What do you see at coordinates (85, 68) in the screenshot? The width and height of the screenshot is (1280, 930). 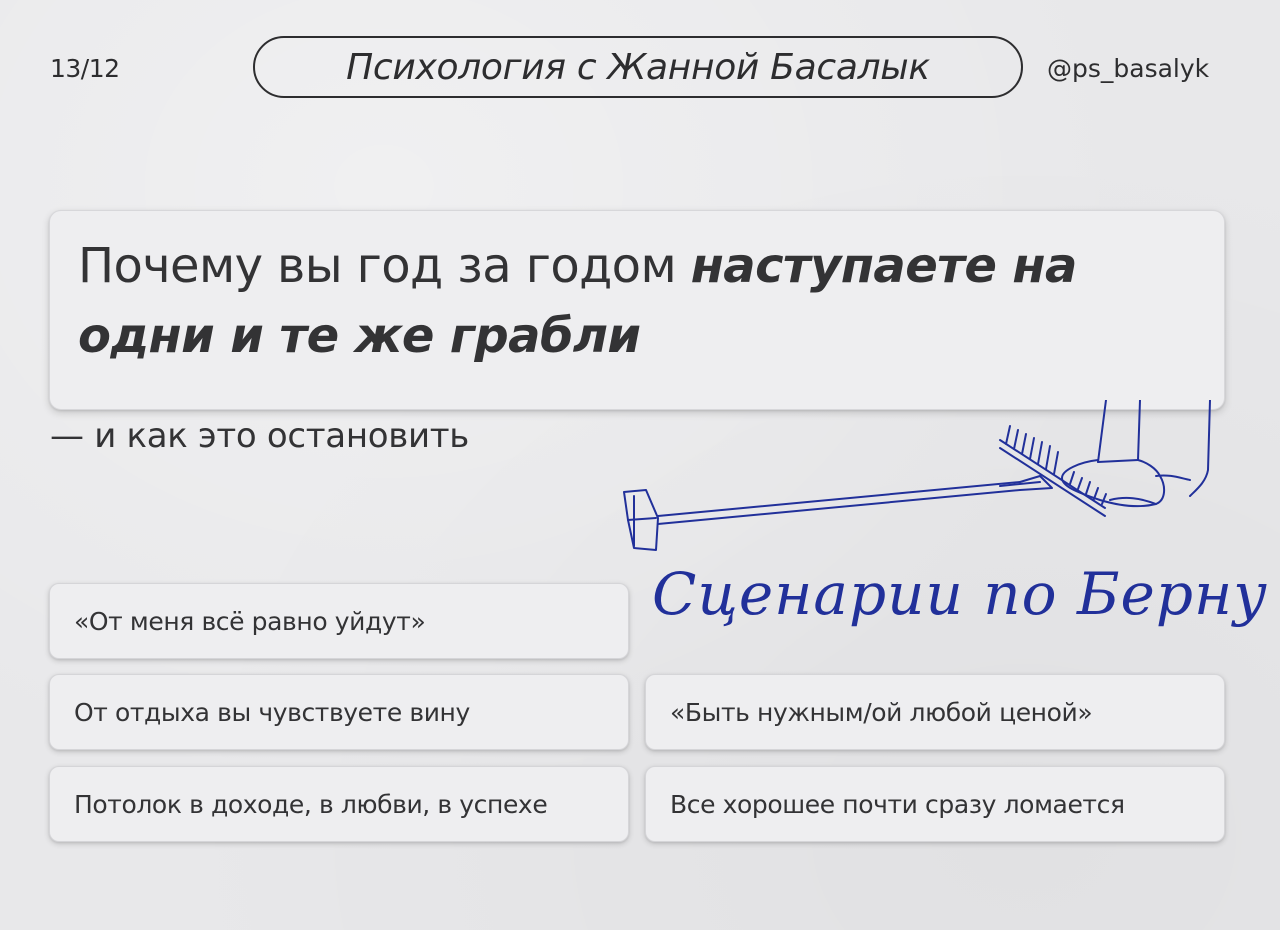 I see `page-number: 13/12` at bounding box center [85, 68].